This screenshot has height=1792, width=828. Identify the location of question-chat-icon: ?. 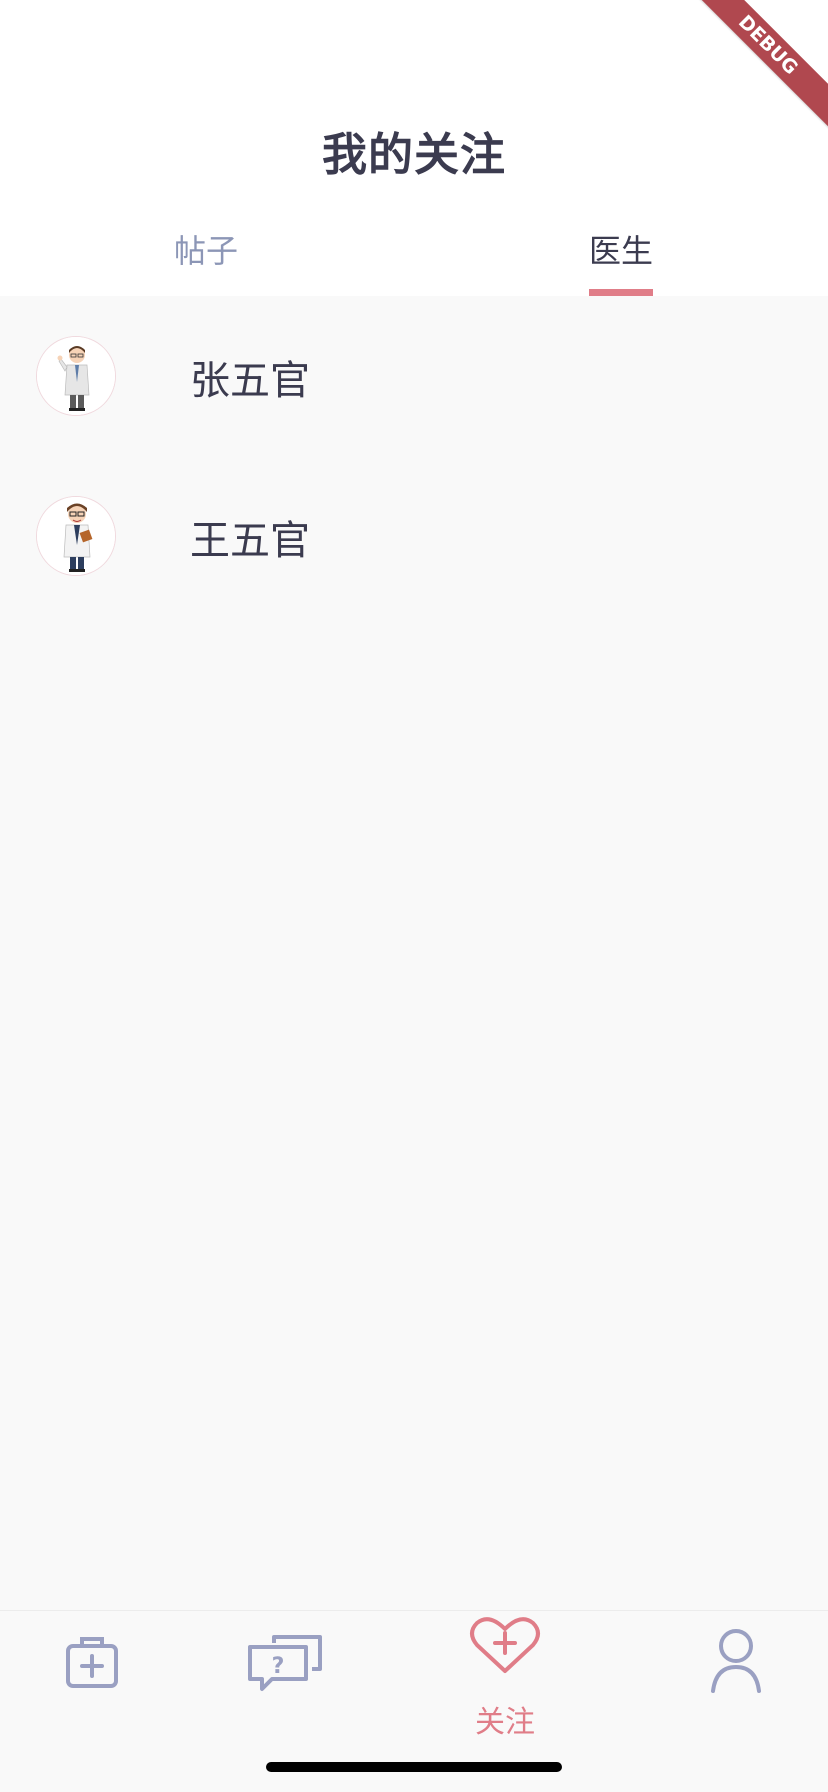
(285, 1663).